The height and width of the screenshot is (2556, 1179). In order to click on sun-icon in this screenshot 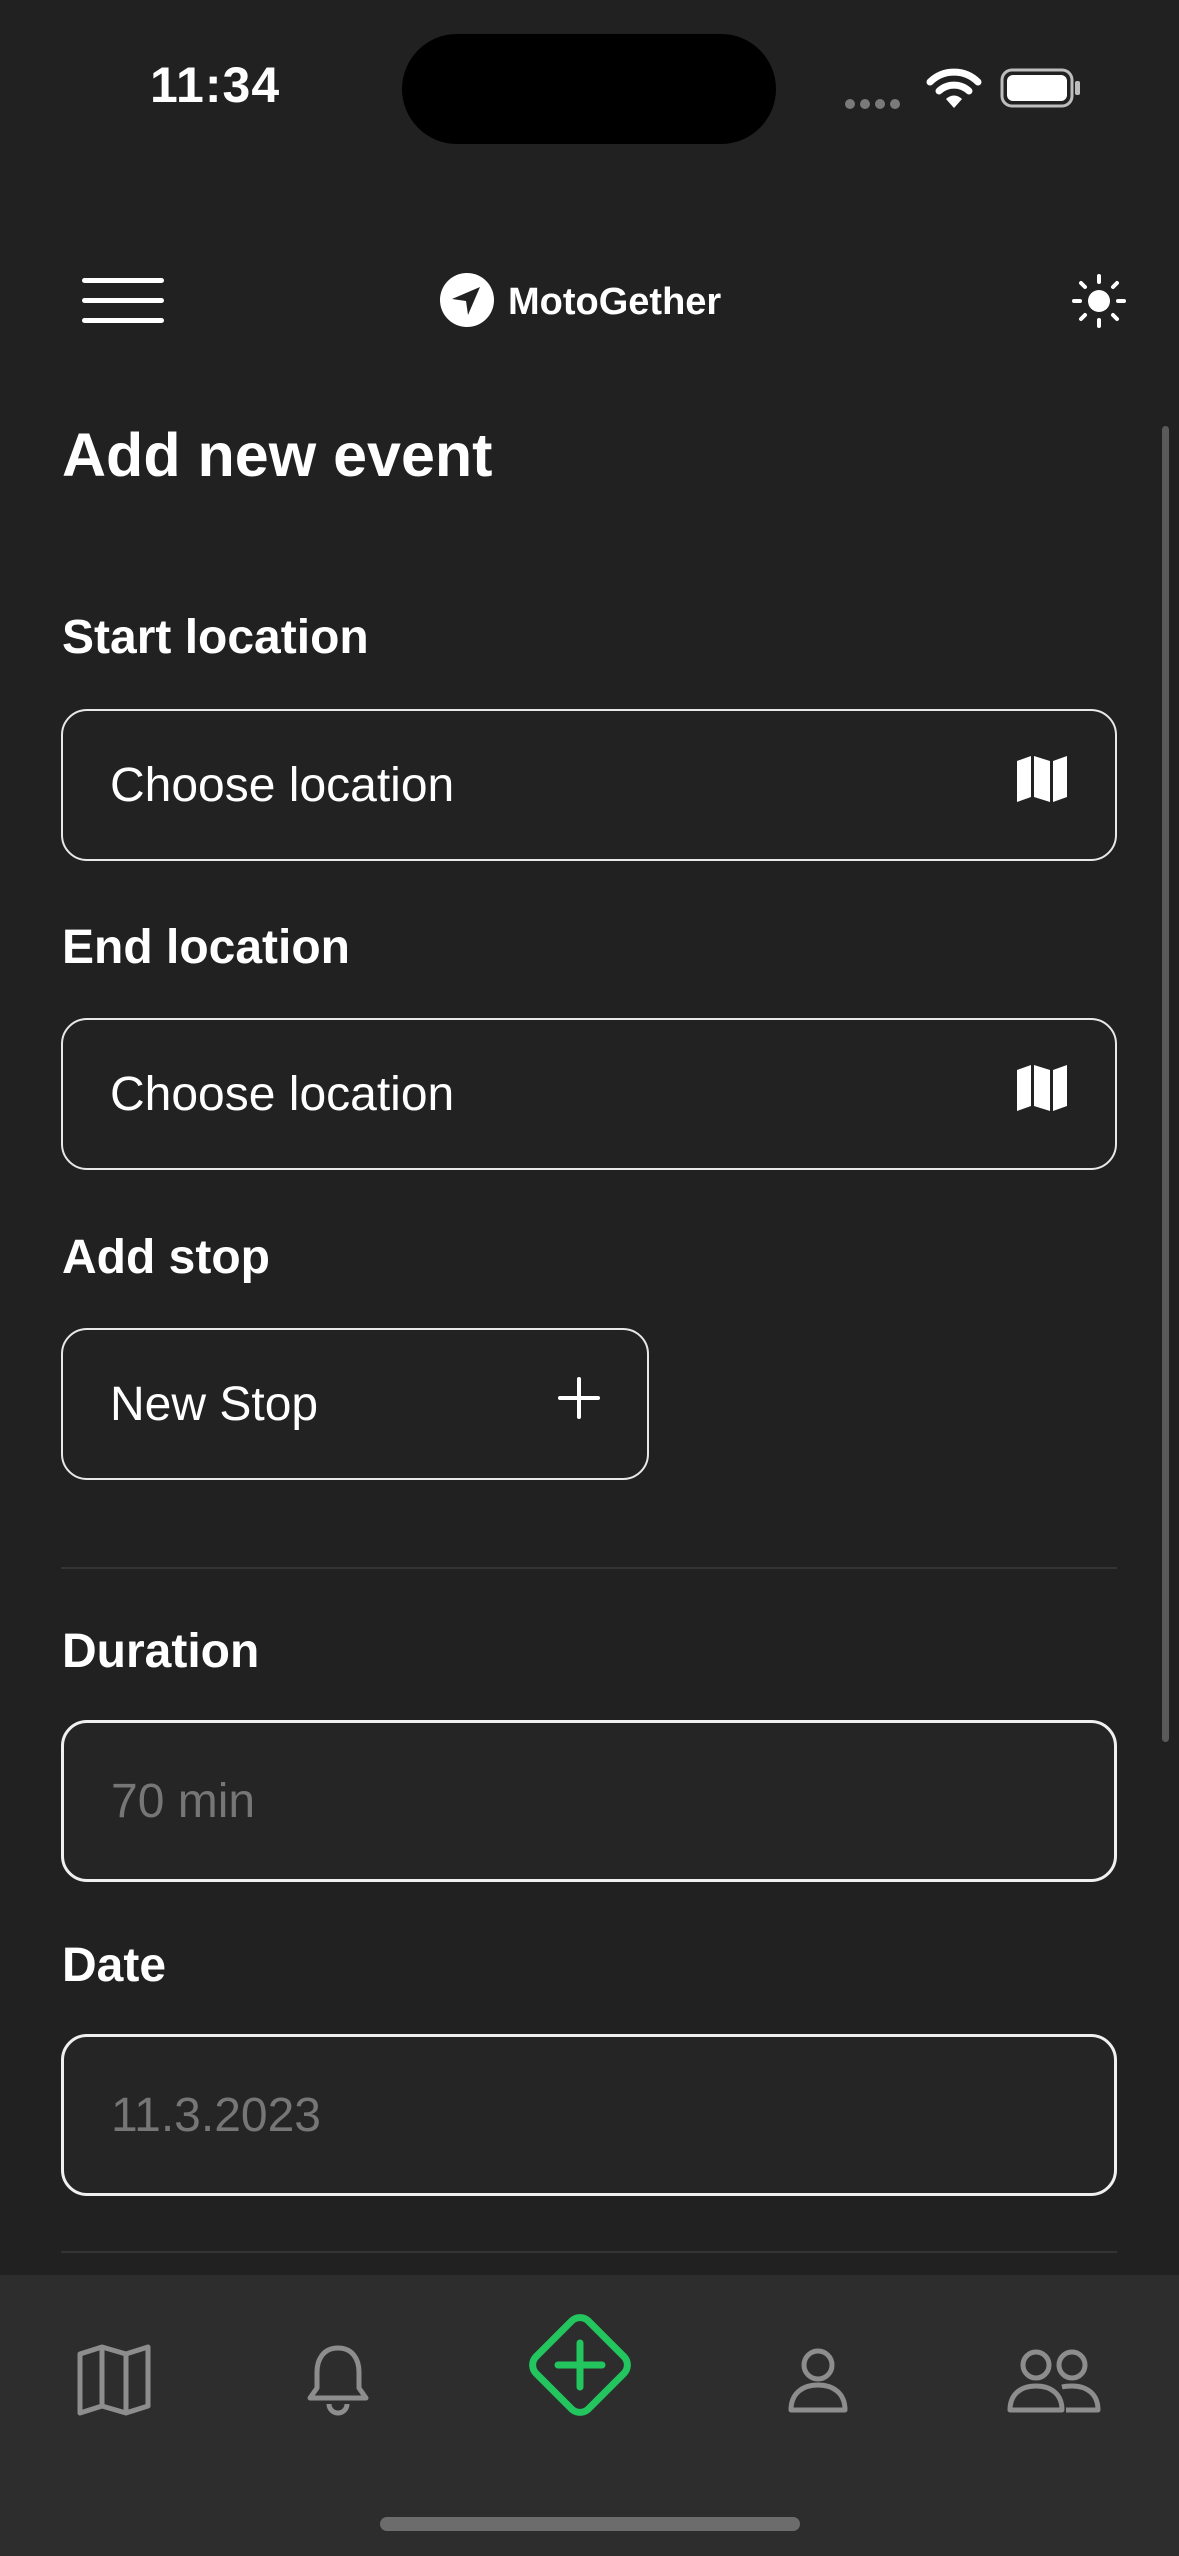, I will do `click(1099, 303)`.